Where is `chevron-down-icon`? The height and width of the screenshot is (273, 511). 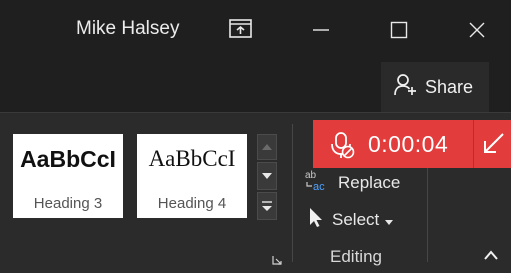
chevron-down-icon is located at coordinates (267, 176).